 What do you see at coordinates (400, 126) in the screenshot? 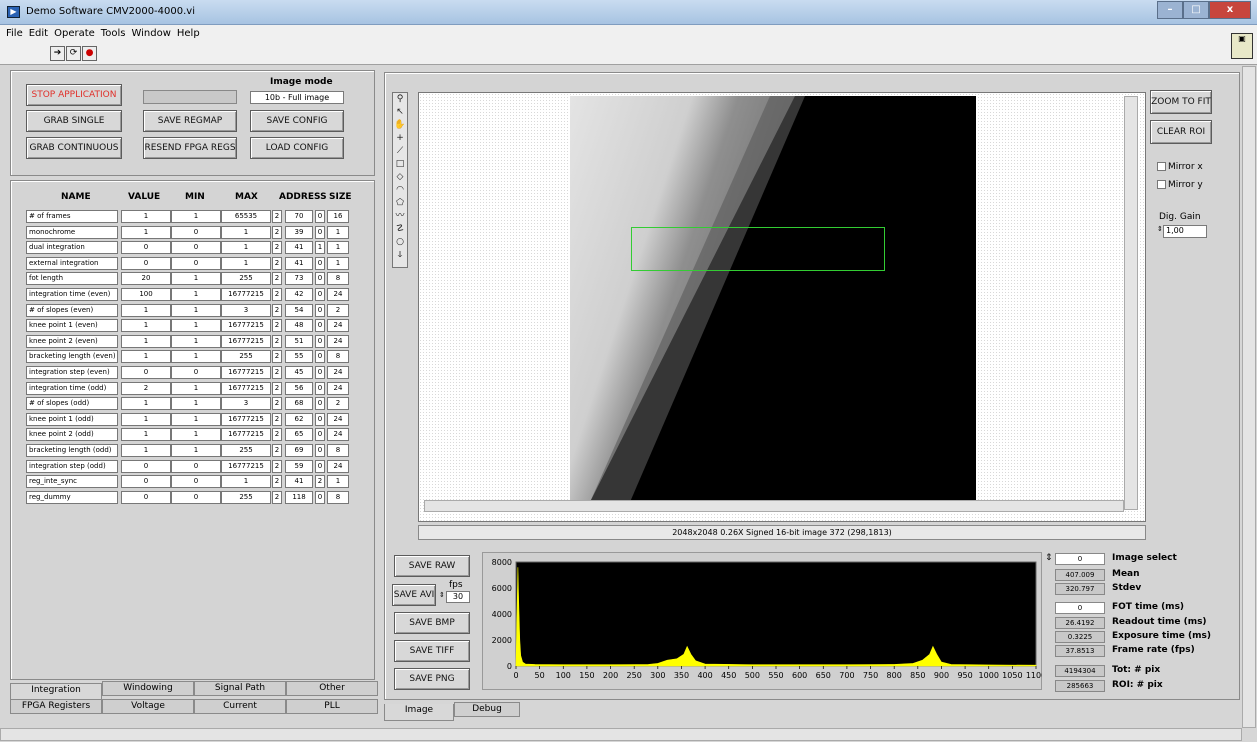
I see `pan-icon: ✋` at bounding box center [400, 126].